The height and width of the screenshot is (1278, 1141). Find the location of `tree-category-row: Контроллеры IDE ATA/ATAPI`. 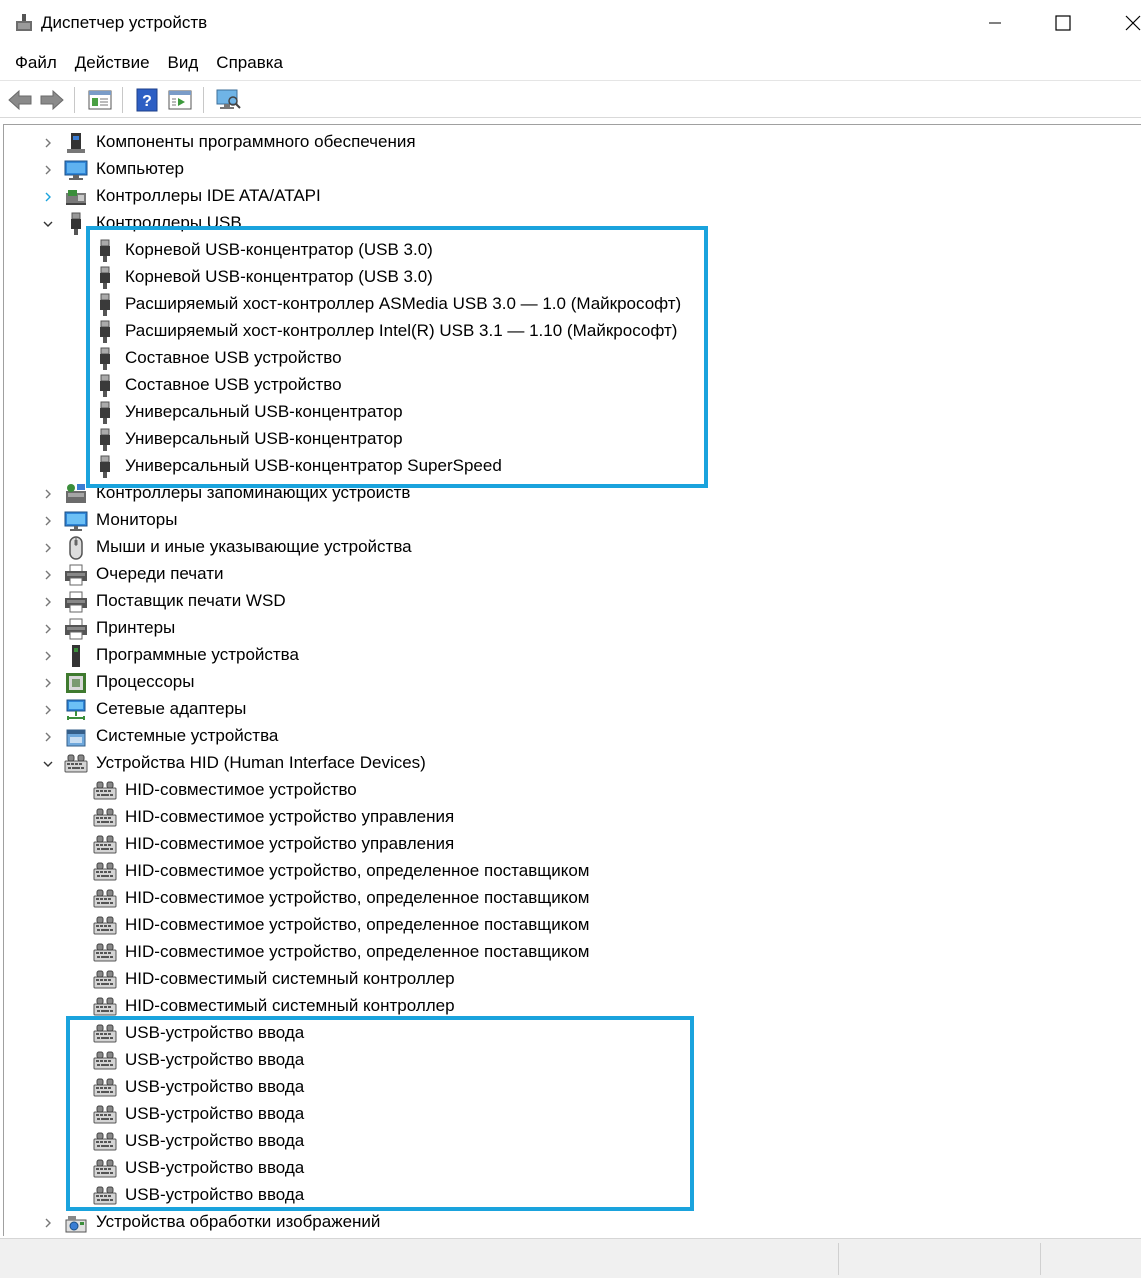

tree-category-row: Контроллеры IDE ATA/ATAPI is located at coordinates (554, 196).